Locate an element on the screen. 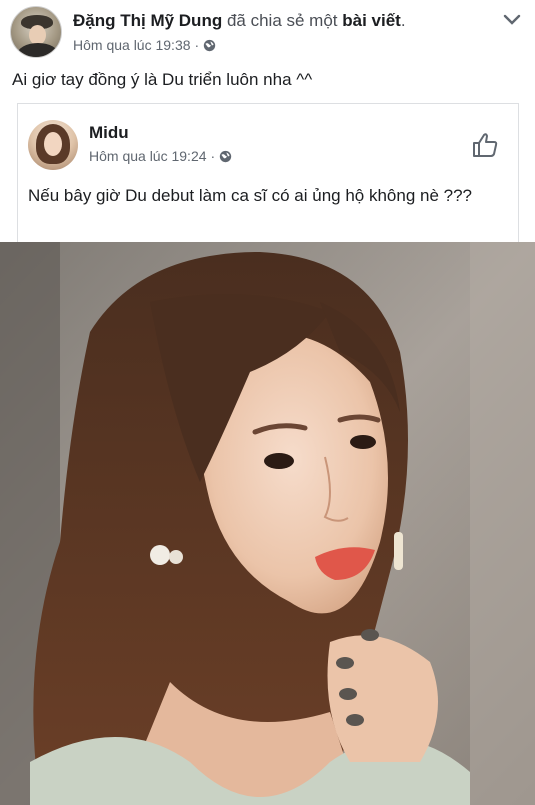  shared-timestamp: Hôm qua lúc 19:24 is located at coordinates (148, 156).